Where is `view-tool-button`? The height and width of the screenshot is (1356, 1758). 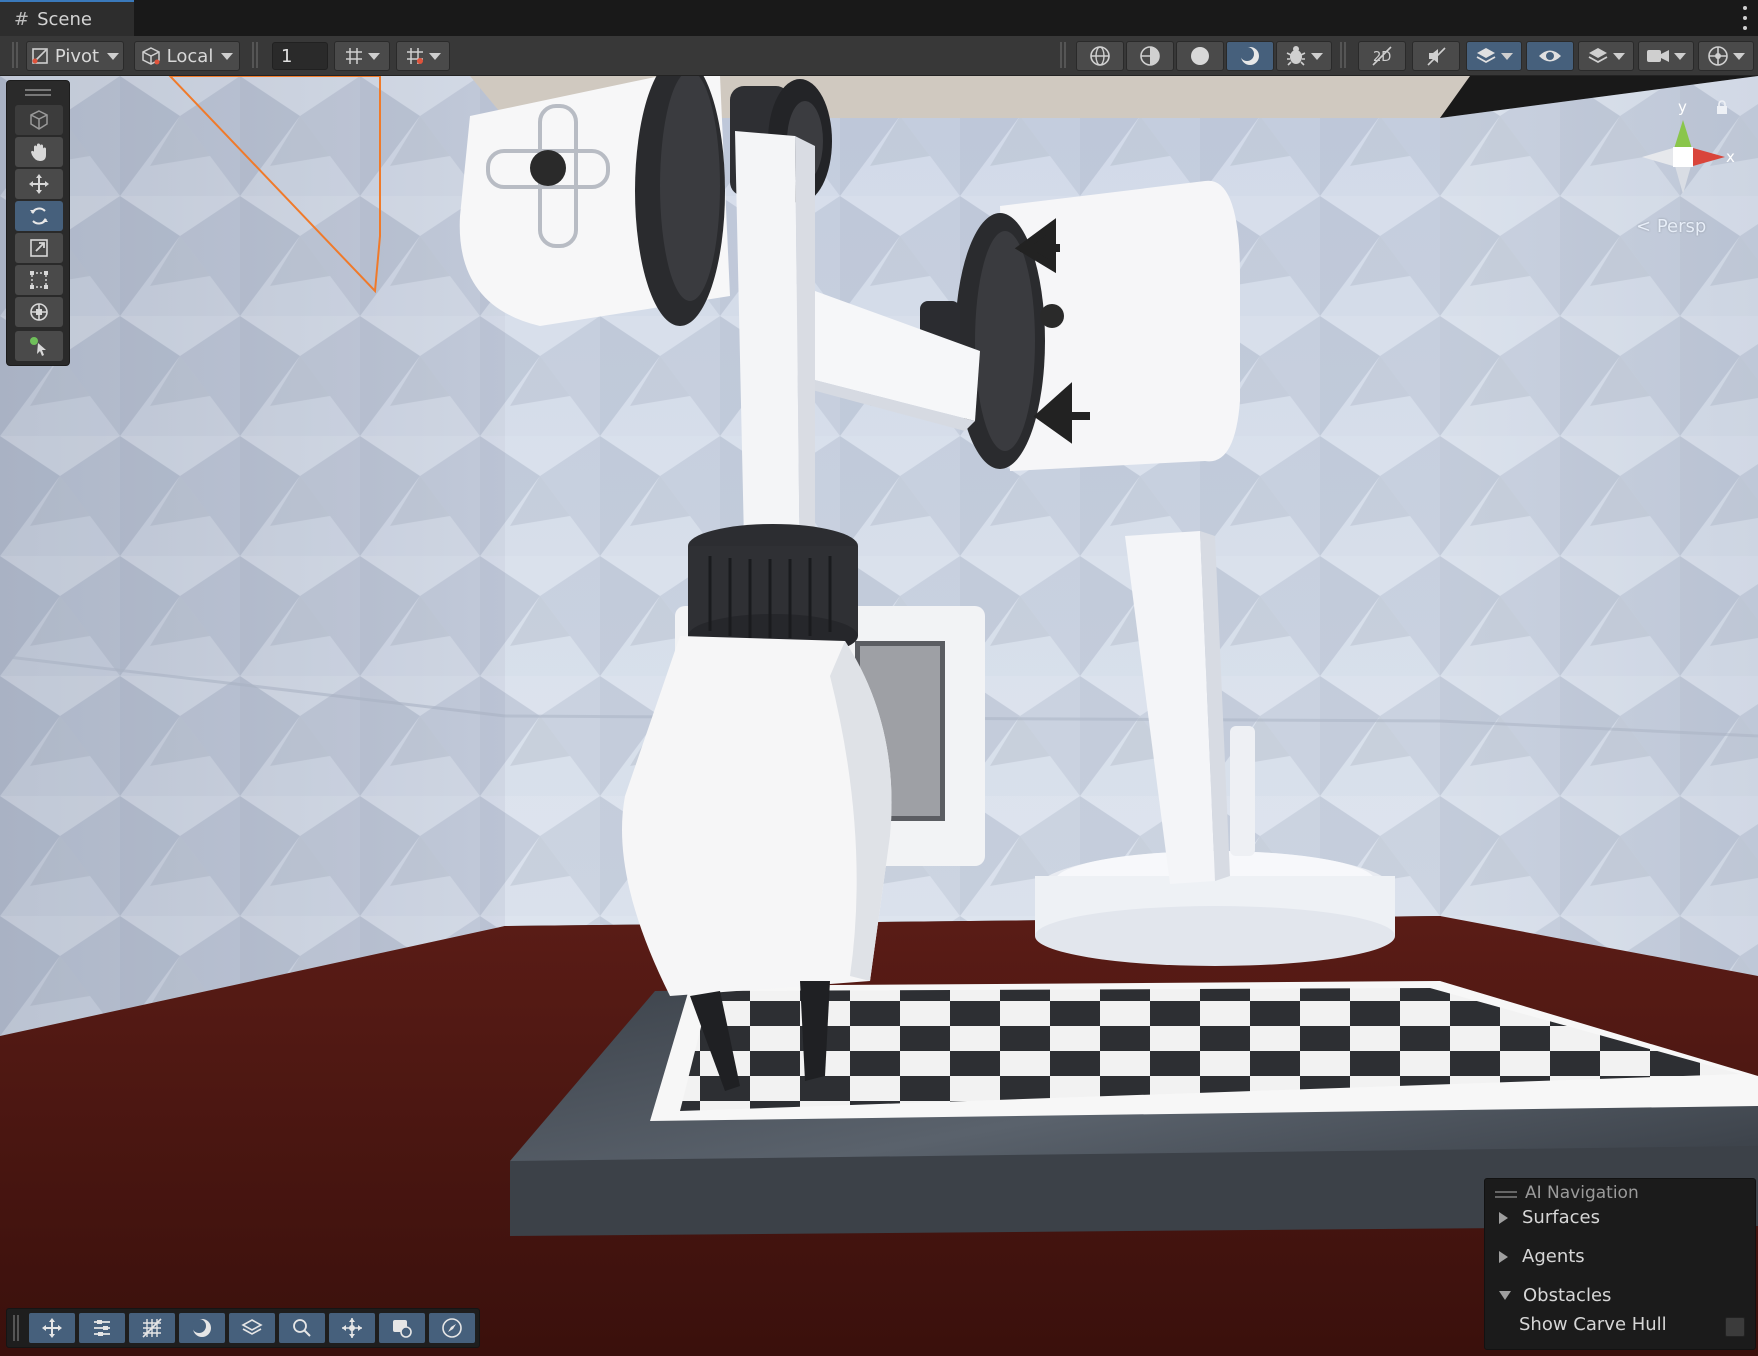
view-tool-button is located at coordinates (39, 120).